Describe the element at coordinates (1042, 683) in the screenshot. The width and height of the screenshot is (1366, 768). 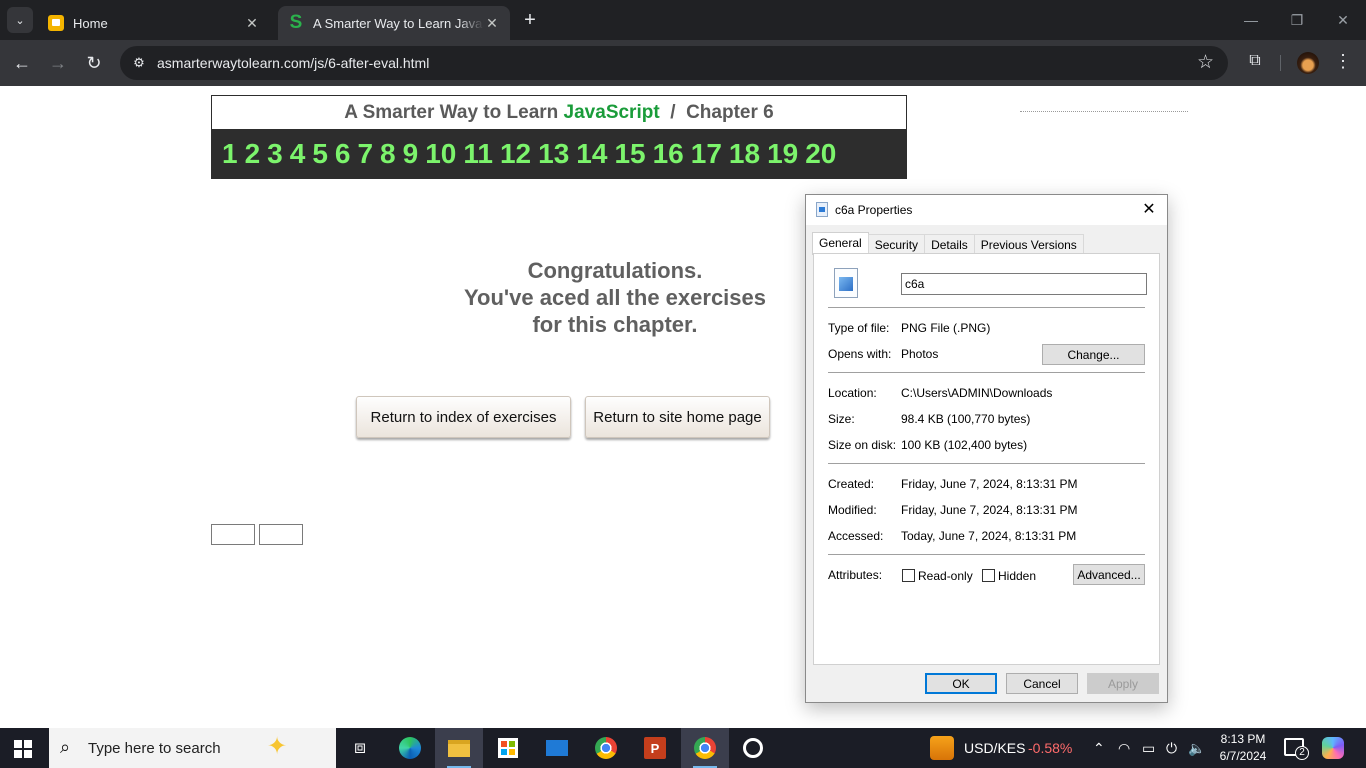
I see `cancel-button: Cancel` at that location.